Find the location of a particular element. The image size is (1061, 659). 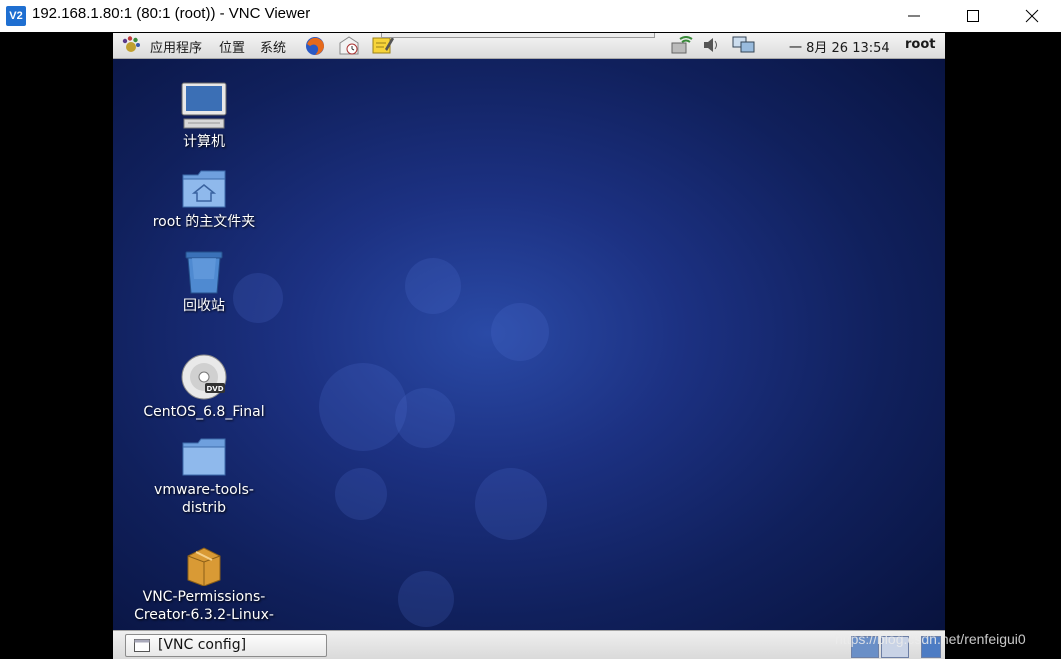

minimize-button is located at coordinates (914, 16).